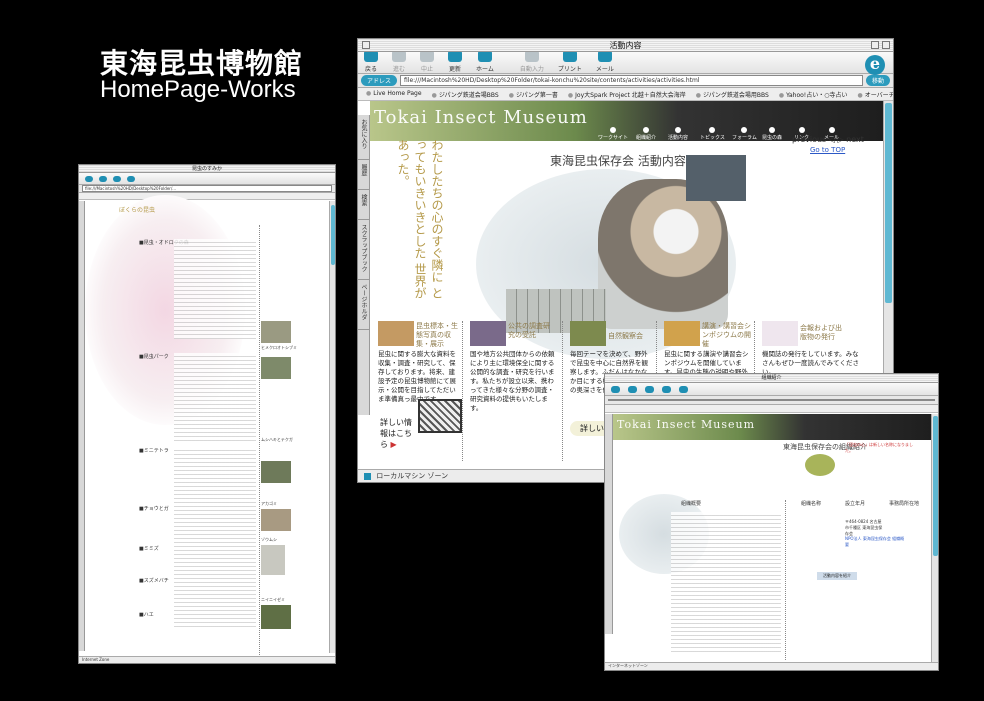 The width and height of the screenshot is (984, 701). Describe the element at coordinates (420, 219) in the screenshot. I see `hero-poem: わたしたちの心のすぐ隣に とってもいきいきとした 世界があった。` at that location.